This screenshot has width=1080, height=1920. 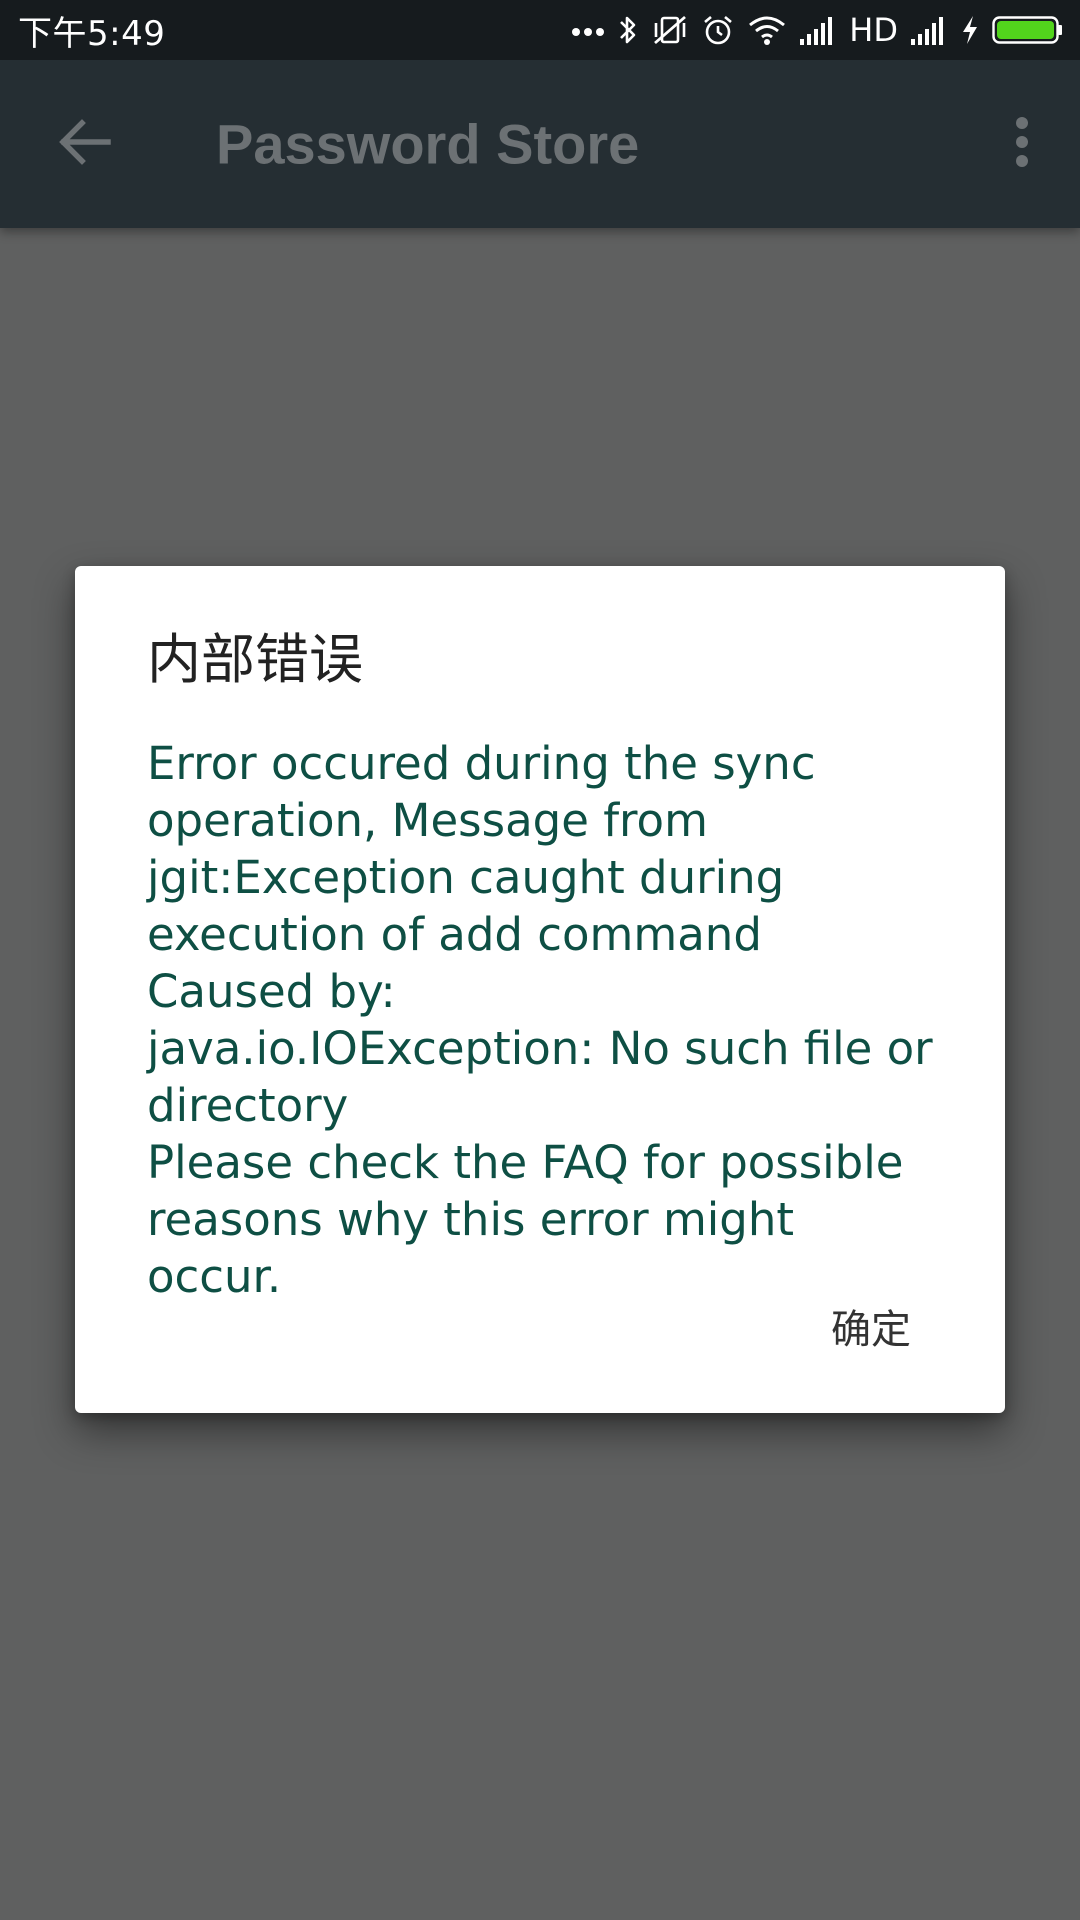 What do you see at coordinates (540, 30) in the screenshot?
I see `status-bar: 下午5:49 HD` at bounding box center [540, 30].